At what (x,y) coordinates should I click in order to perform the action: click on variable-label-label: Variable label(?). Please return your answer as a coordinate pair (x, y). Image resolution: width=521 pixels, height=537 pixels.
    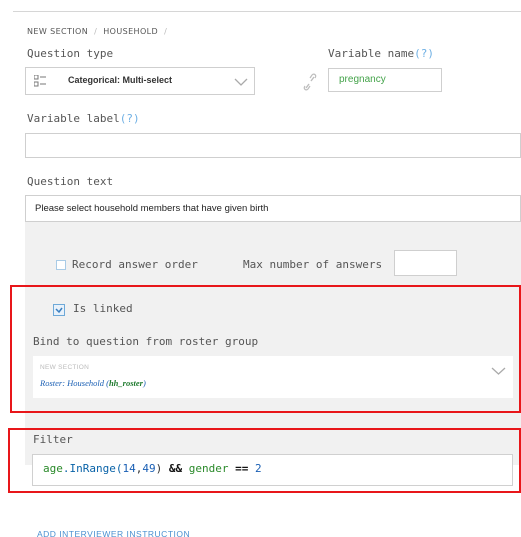
    Looking at the image, I should click on (83, 118).